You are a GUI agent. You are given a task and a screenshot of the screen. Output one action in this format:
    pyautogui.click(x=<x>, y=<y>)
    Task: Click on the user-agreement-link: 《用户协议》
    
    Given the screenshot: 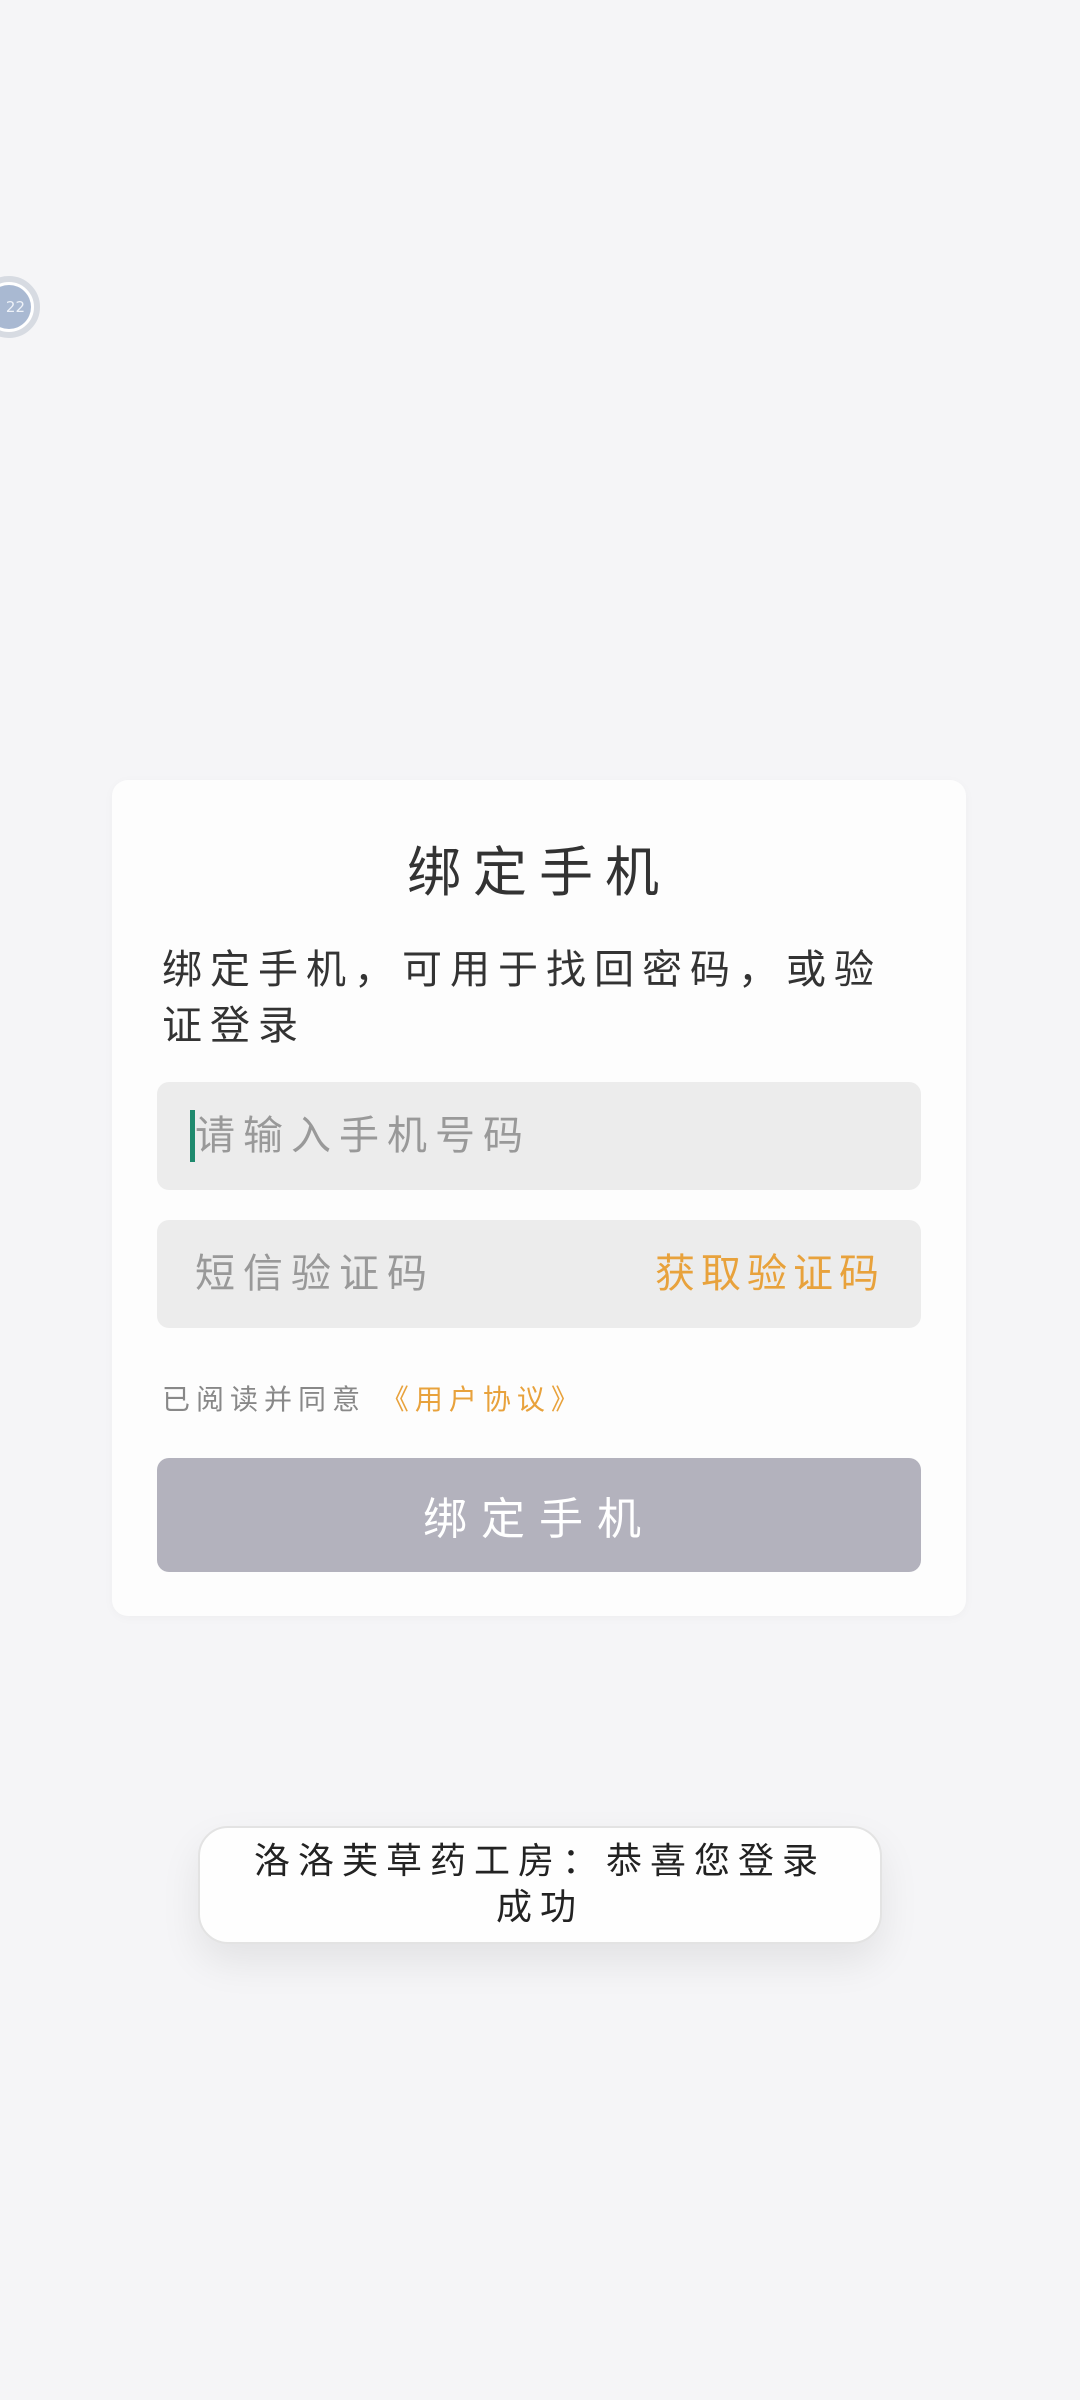 What is the action you would take?
    pyautogui.click(x=483, y=1399)
    